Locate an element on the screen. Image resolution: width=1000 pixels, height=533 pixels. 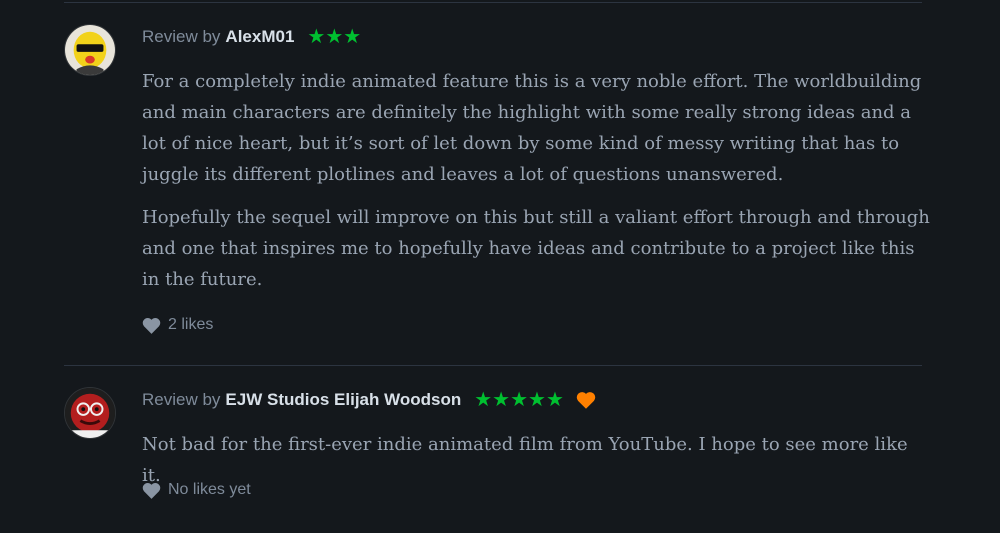
likes-count: 2 likes is located at coordinates (191, 324).